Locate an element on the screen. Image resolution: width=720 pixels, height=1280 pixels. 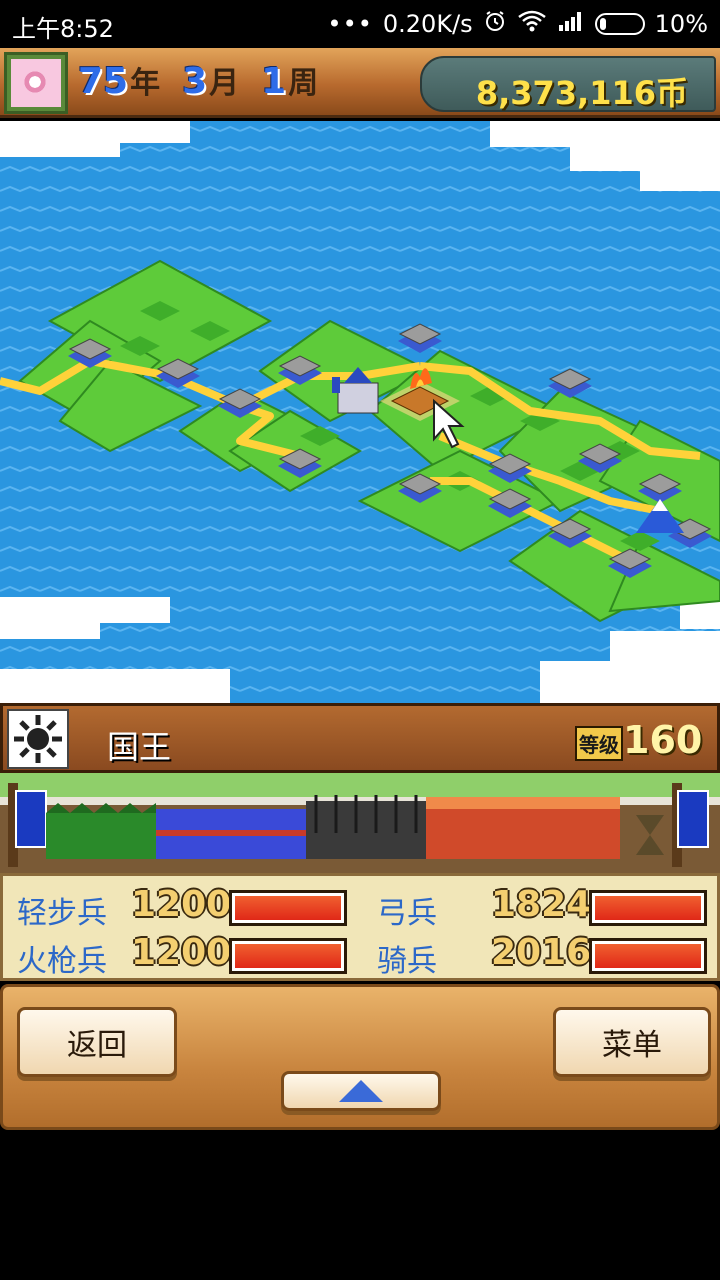
signal-icon is located at coordinates (571, 24).